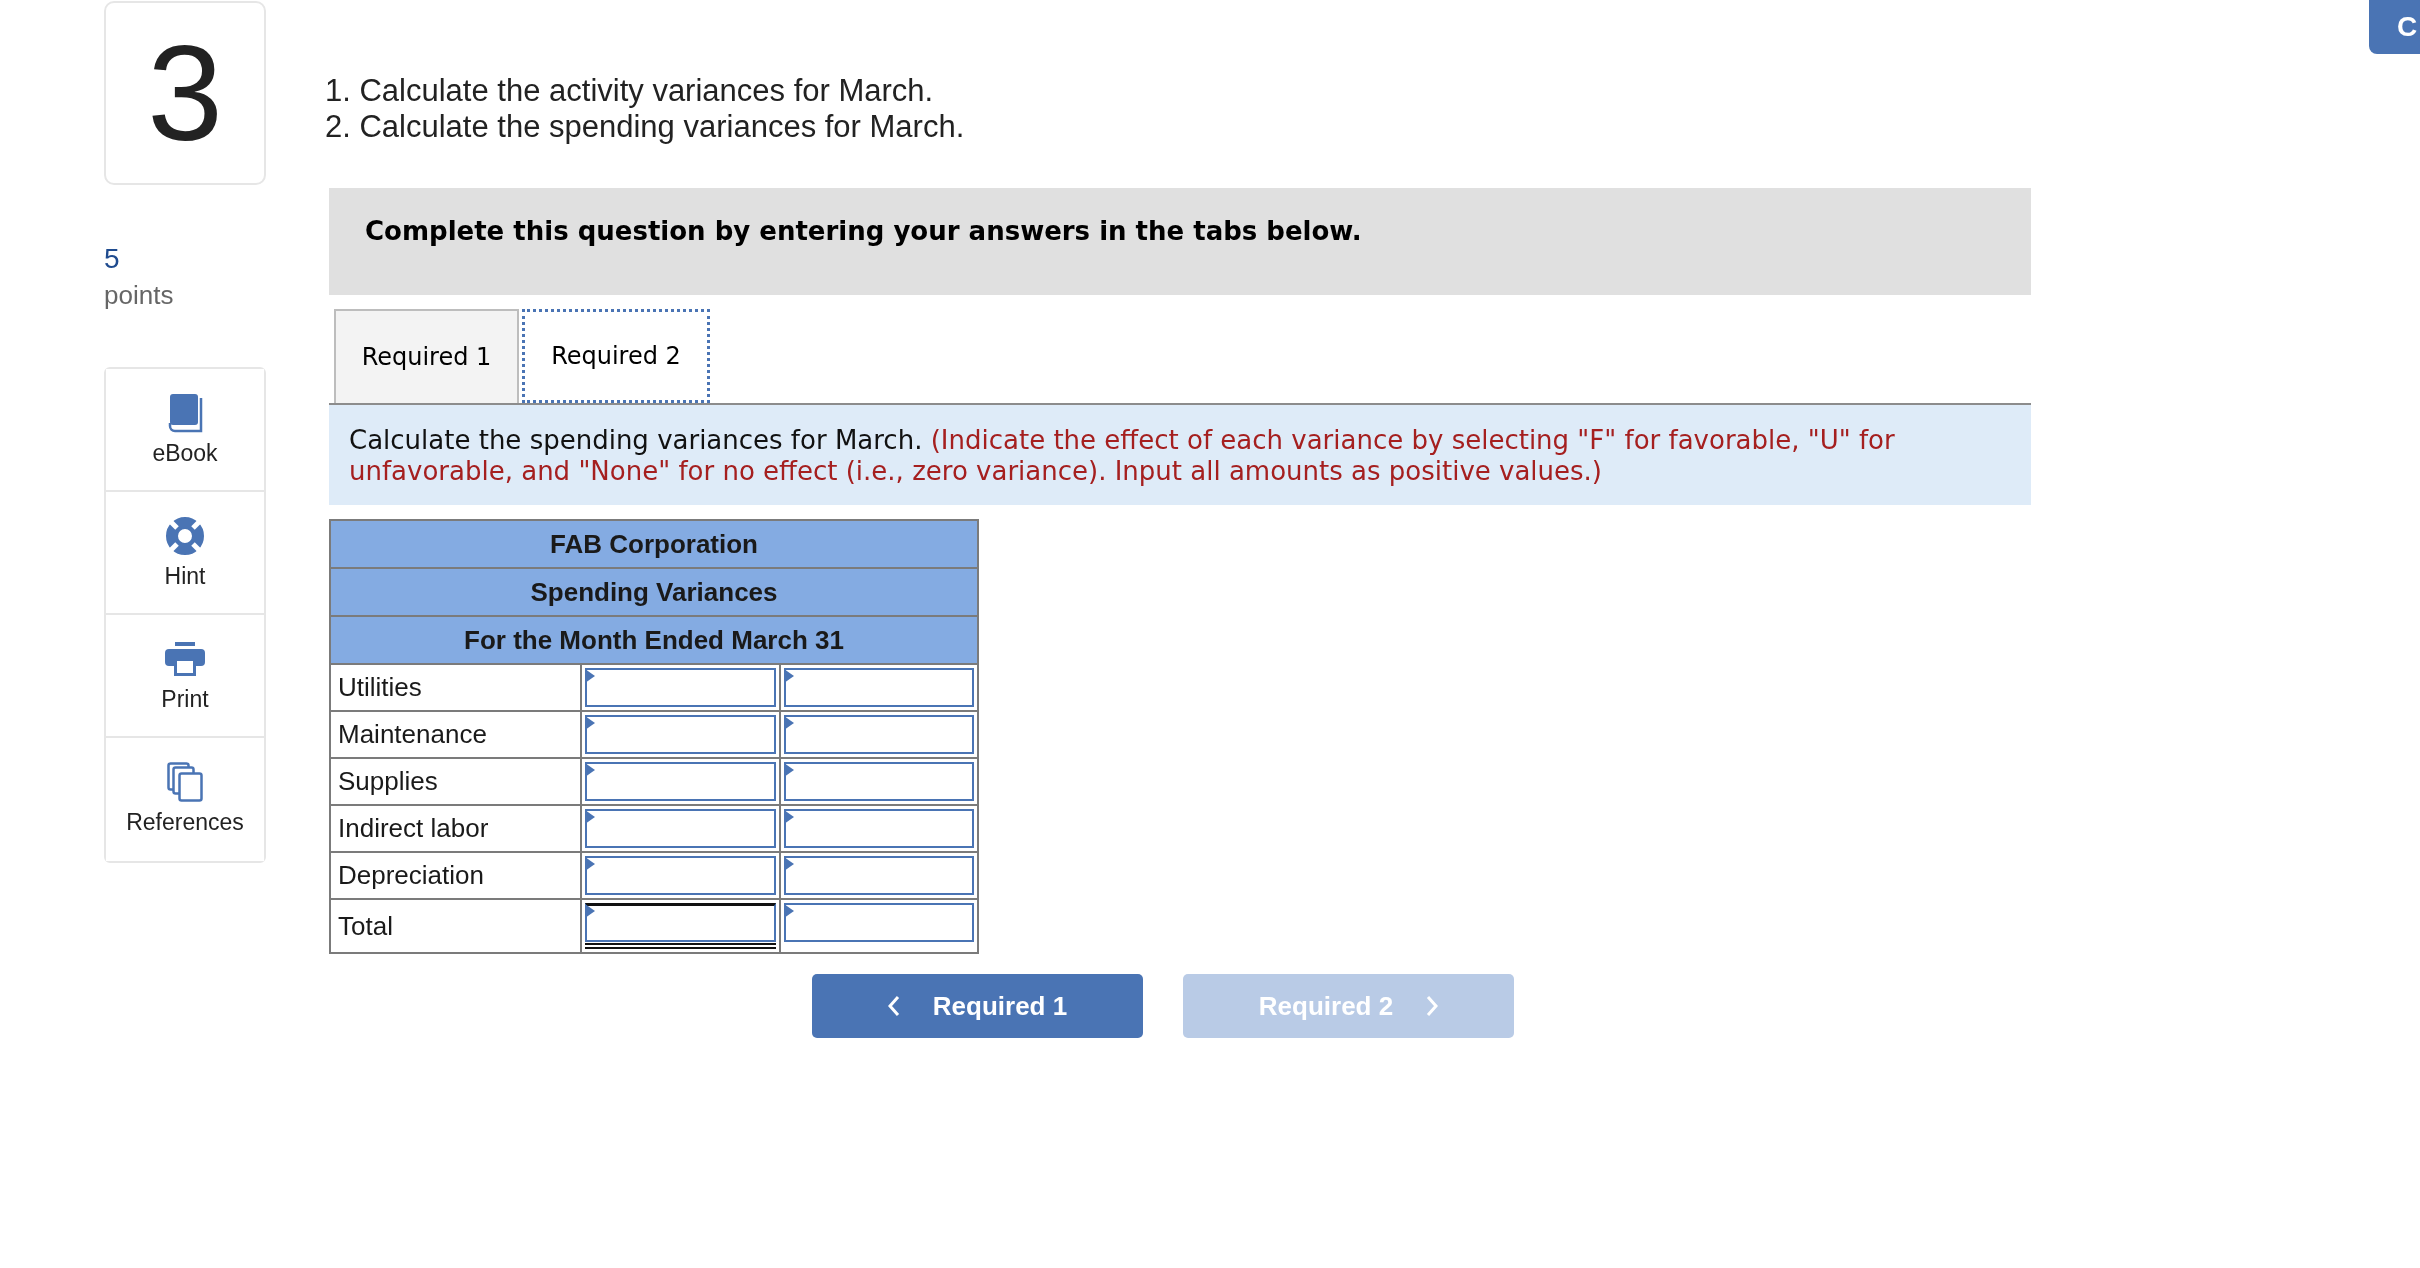  I want to click on tool-button: eBook, so click(185, 430).